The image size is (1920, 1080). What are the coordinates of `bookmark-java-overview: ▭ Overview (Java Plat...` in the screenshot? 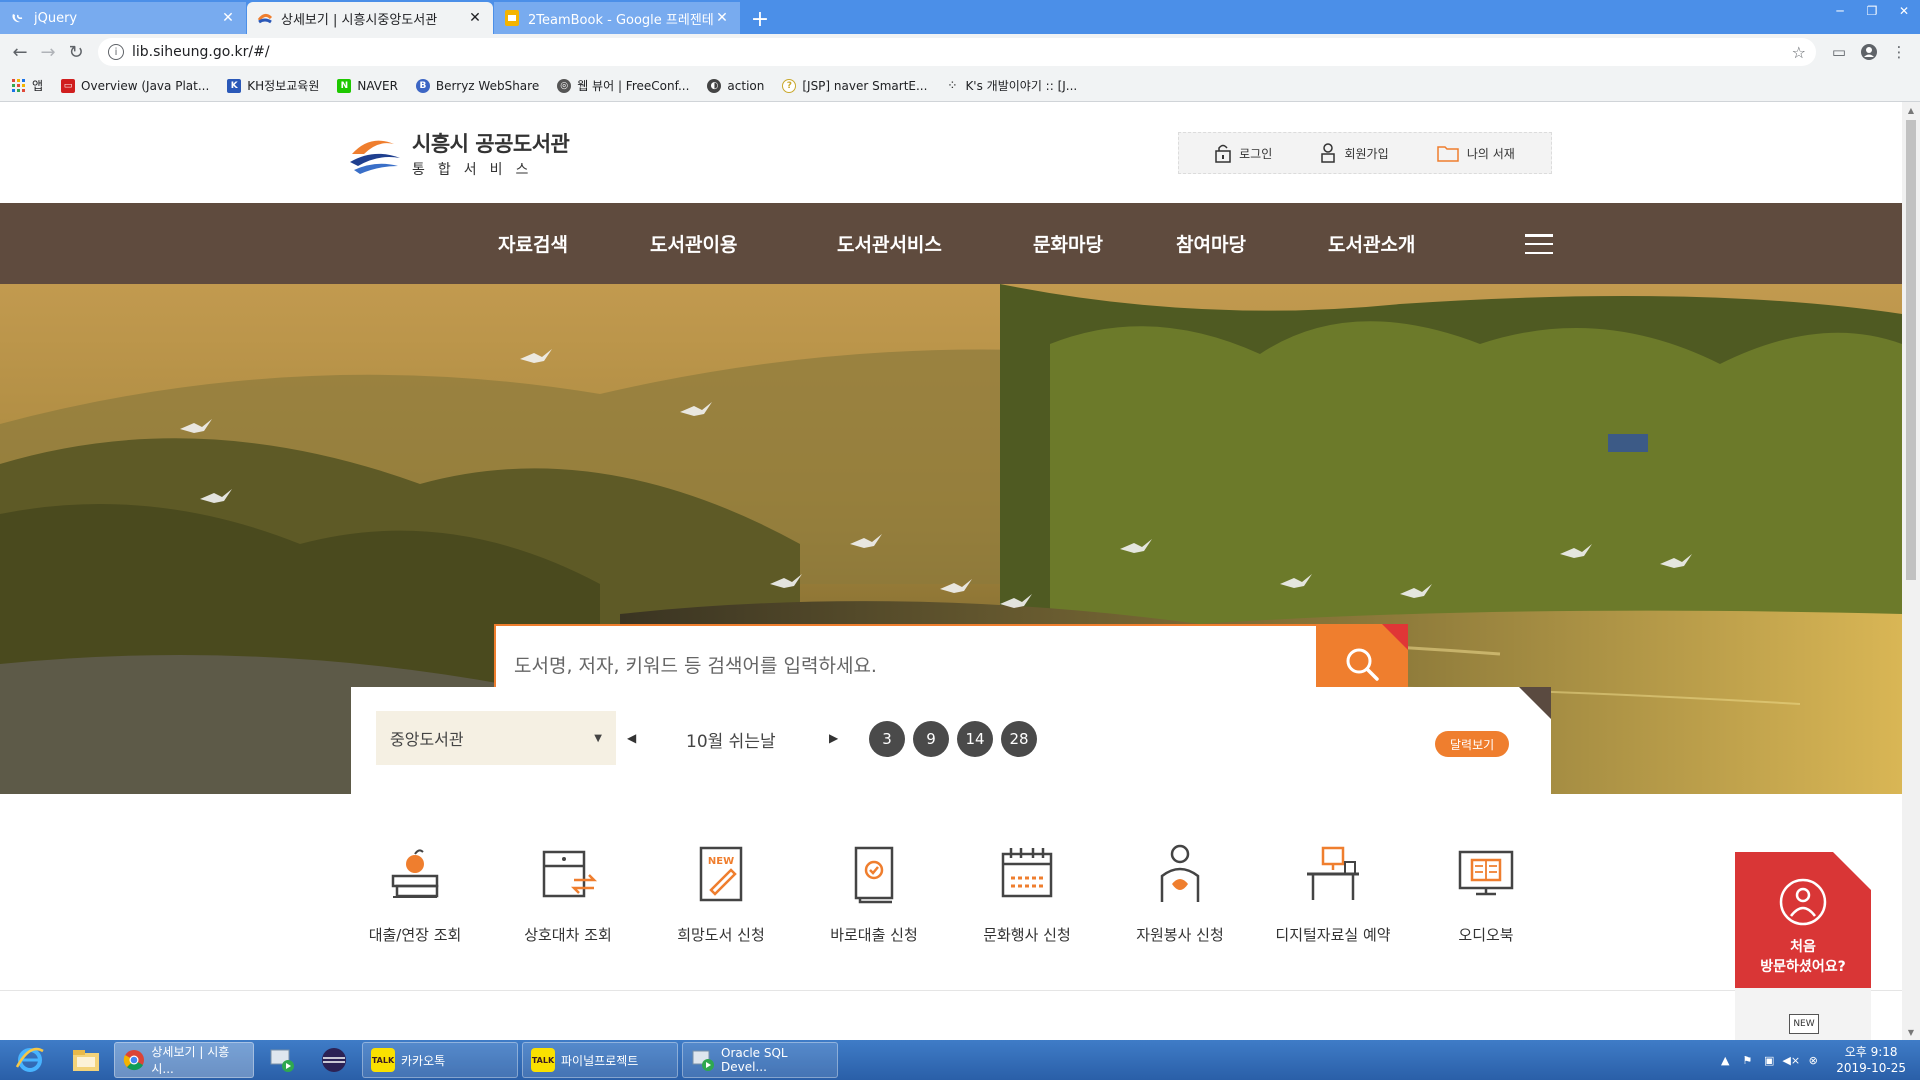 It's located at (135, 85).